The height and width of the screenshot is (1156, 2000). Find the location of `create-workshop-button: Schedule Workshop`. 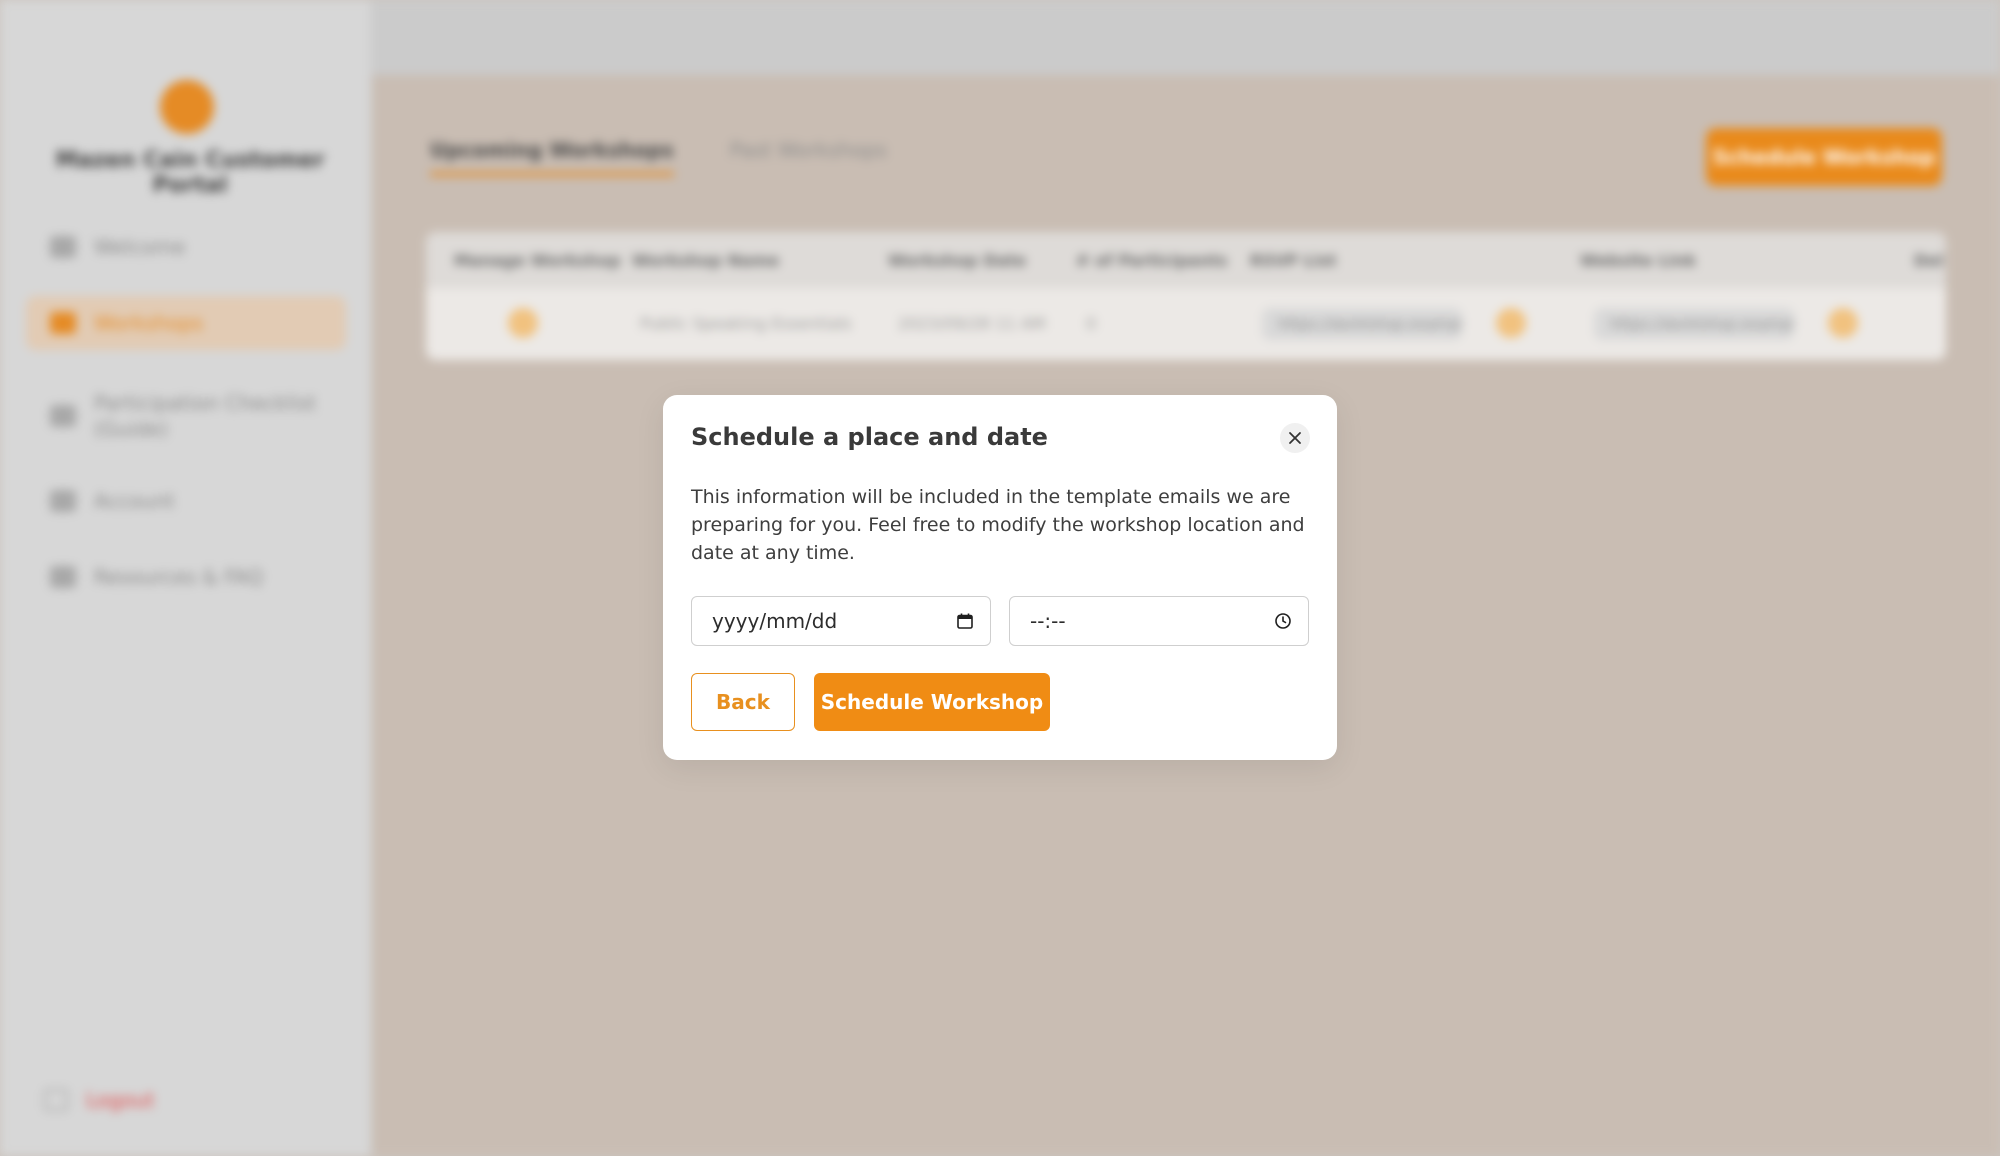

create-workshop-button: Schedule Workshop is located at coordinates (1824, 157).